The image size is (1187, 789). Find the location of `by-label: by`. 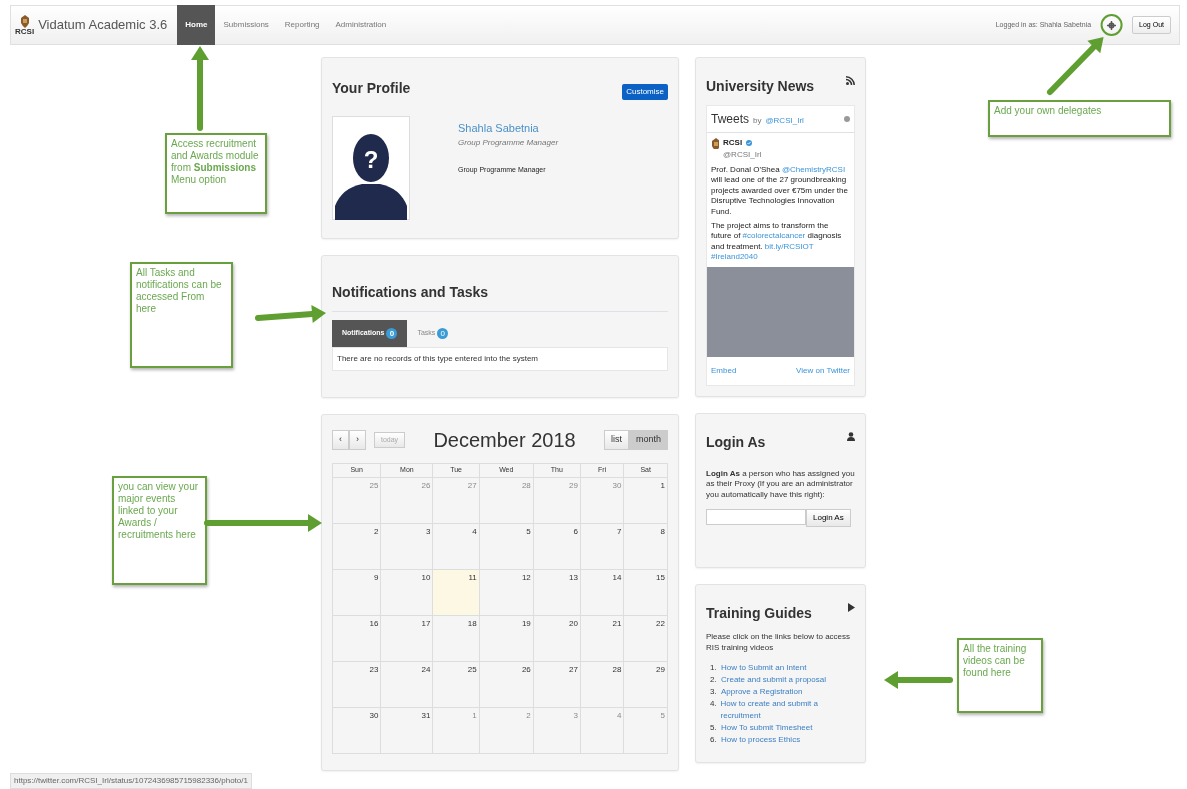

by-label: by is located at coordinates (757, 121).